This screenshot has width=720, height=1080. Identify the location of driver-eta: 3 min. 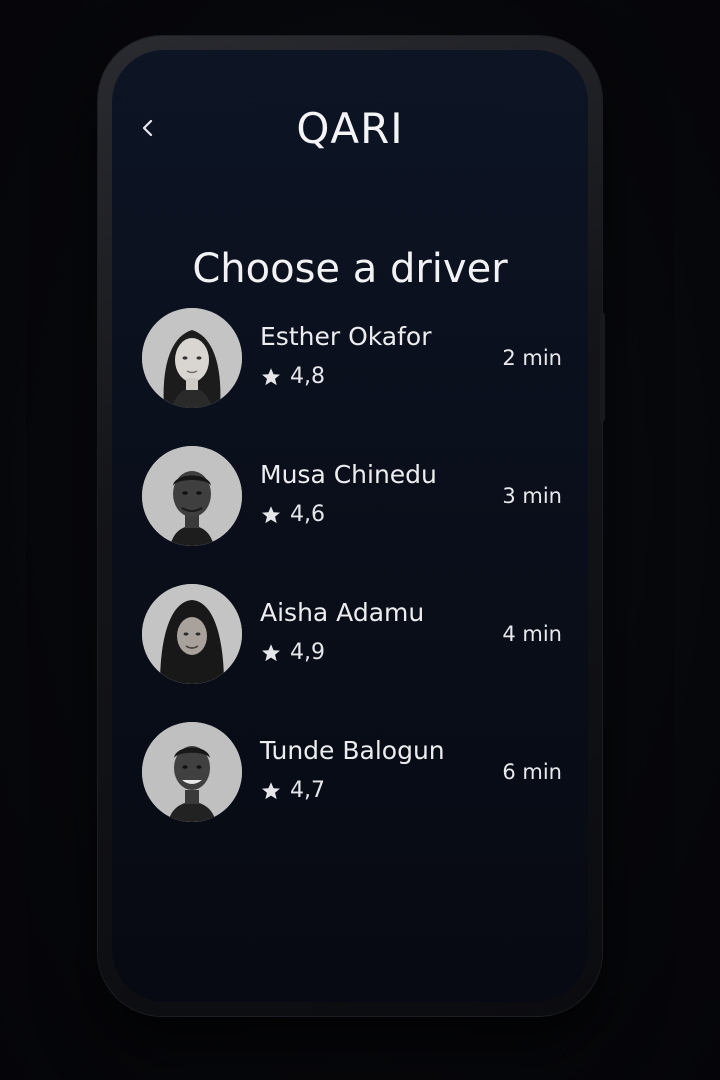
(532, 496).